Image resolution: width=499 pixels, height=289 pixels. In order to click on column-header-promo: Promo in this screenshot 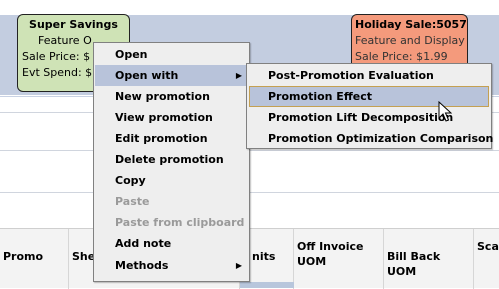, I will do `click(34, 259)`.